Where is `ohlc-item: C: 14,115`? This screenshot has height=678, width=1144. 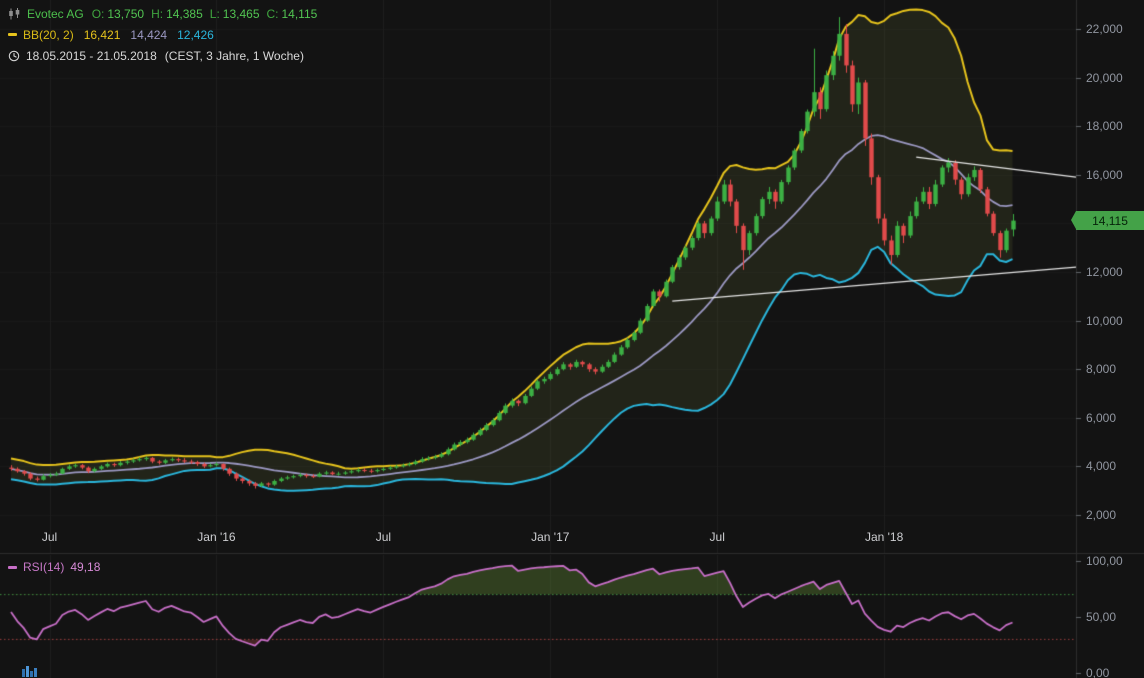
ohlc-item: C: 14,115 is located at coordinates (292, 13).